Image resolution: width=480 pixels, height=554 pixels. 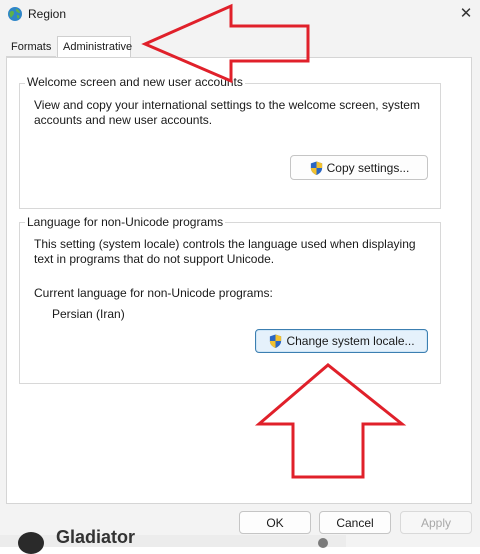 I want to click on ok-button: OK, so click(x=275, y=522).